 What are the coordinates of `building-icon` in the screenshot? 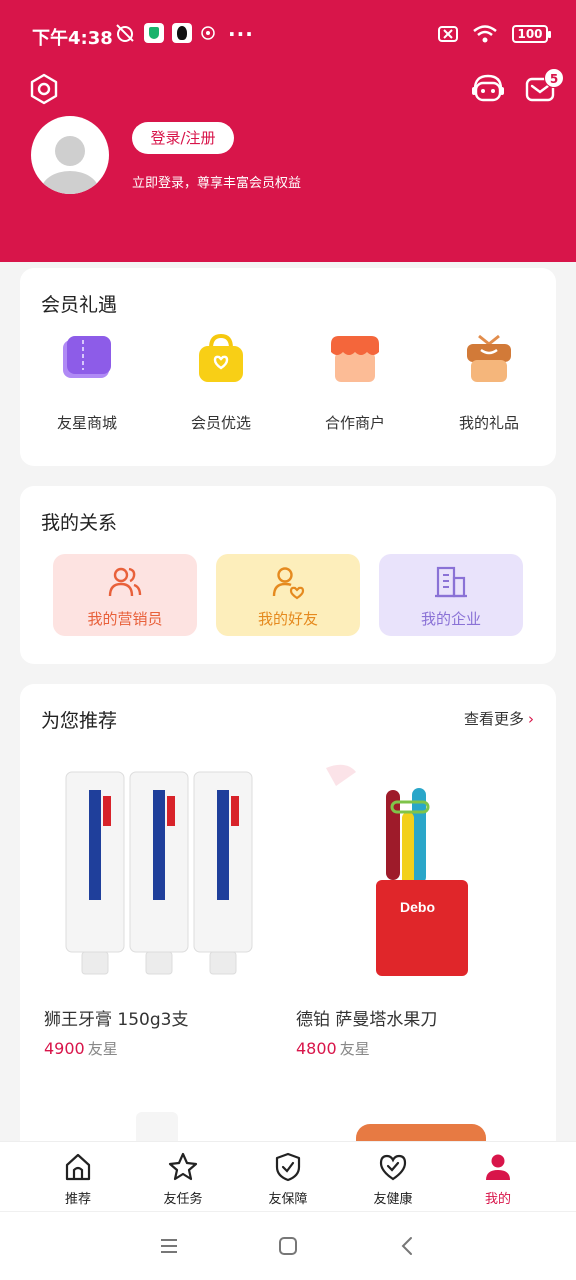 It's located at (451, 582).